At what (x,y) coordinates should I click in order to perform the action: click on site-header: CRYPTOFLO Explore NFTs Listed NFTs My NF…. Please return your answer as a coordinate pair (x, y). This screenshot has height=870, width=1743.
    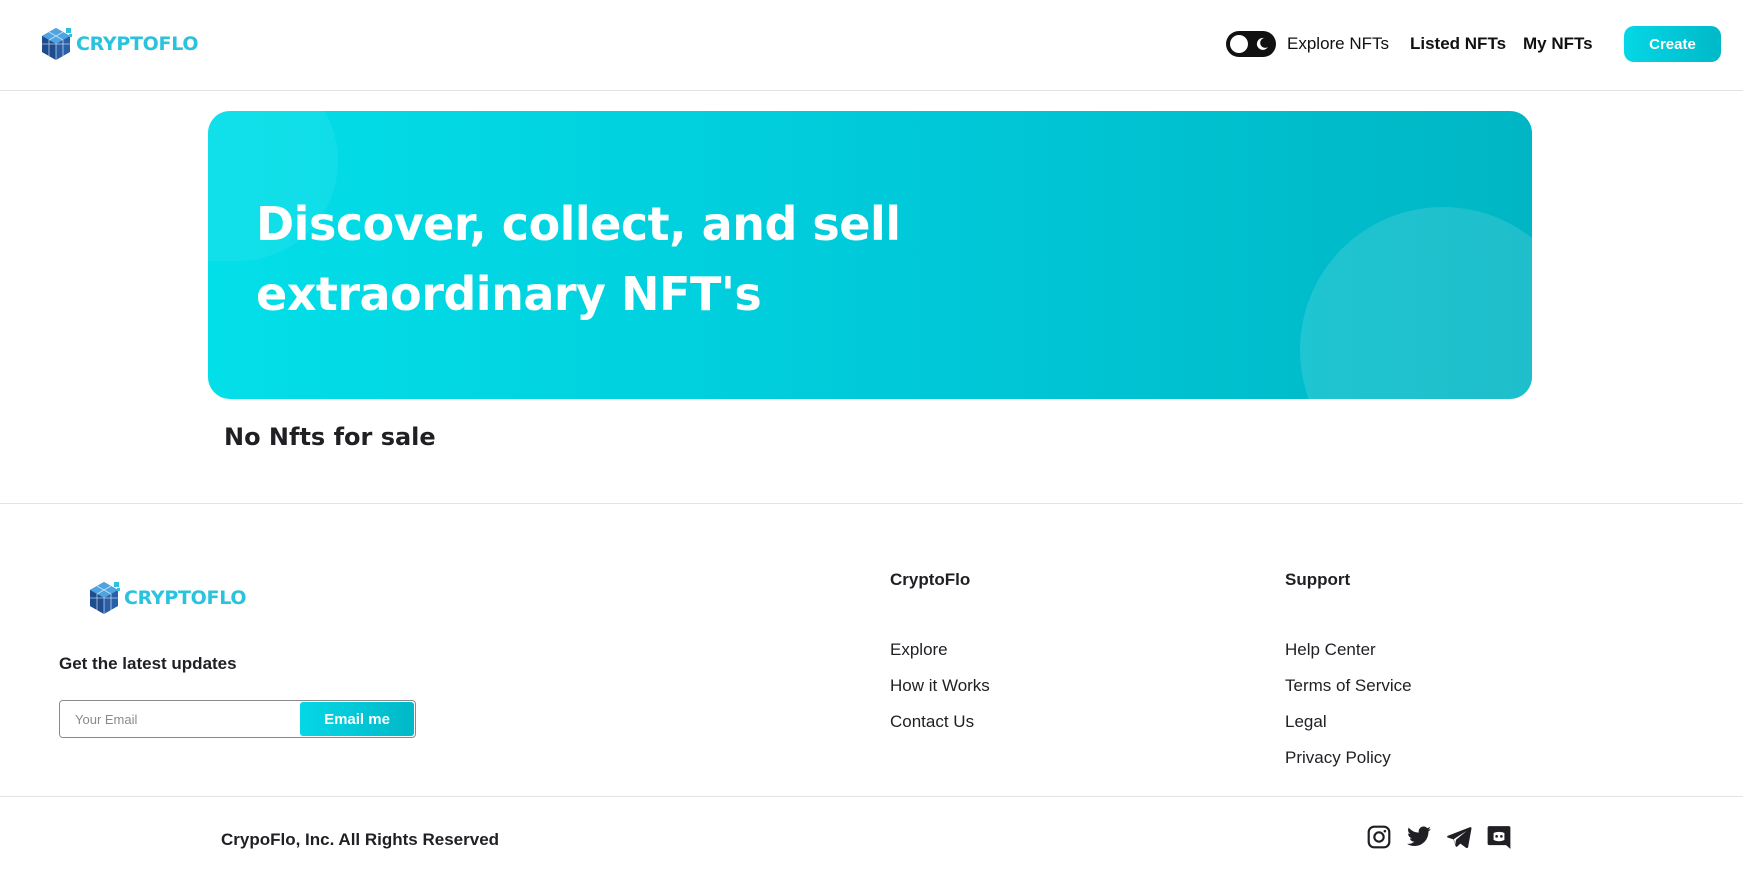
    Looking at the image, I should click on (871, 45).